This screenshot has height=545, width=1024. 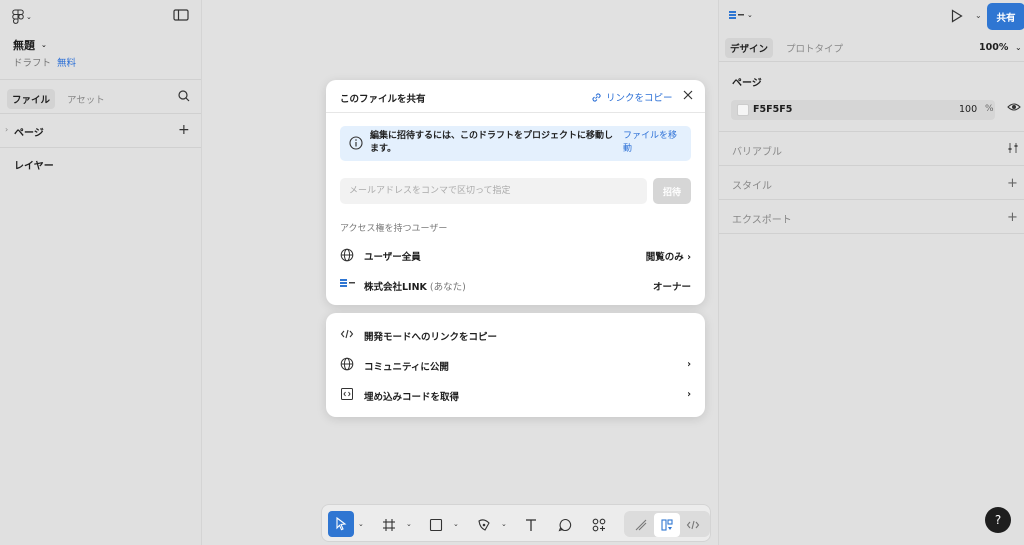 I want to click on option-label: 埋め込みコードを取得, so click(x=412, y=397).